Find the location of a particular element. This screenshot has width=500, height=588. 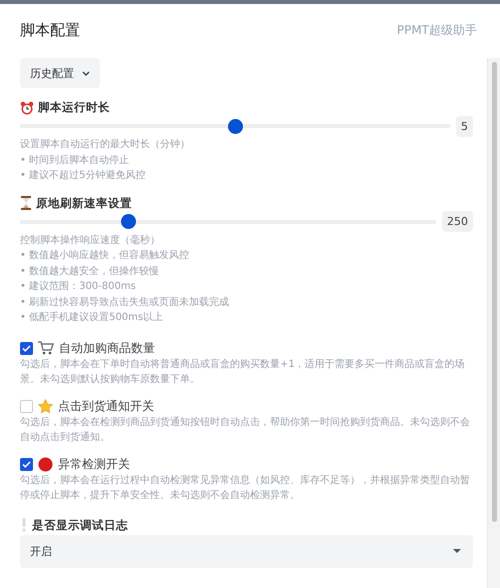

description-text: 控制脚本操作响应速度（毫秒） is located at coordinates (90, 241).